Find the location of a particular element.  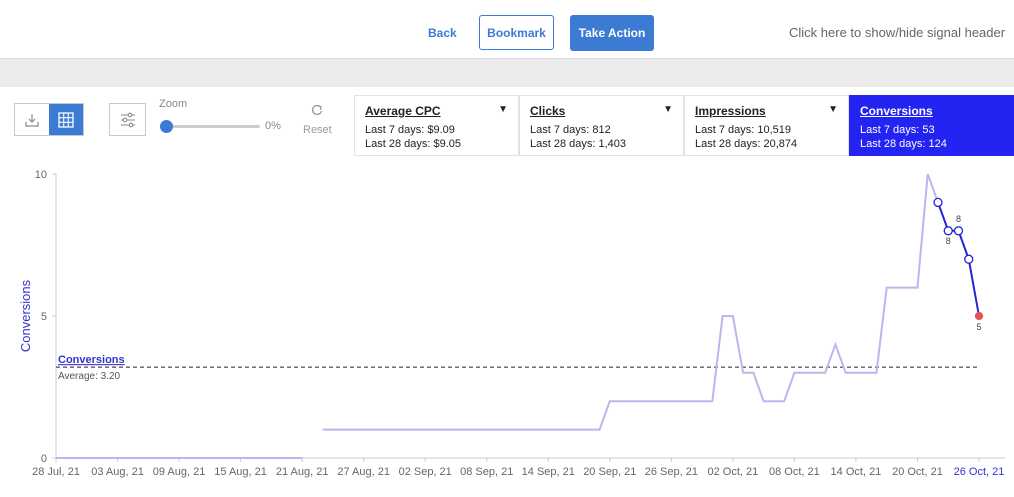

x-tick-label: 21 Aug, 21 is located at coordinates (302, 472).